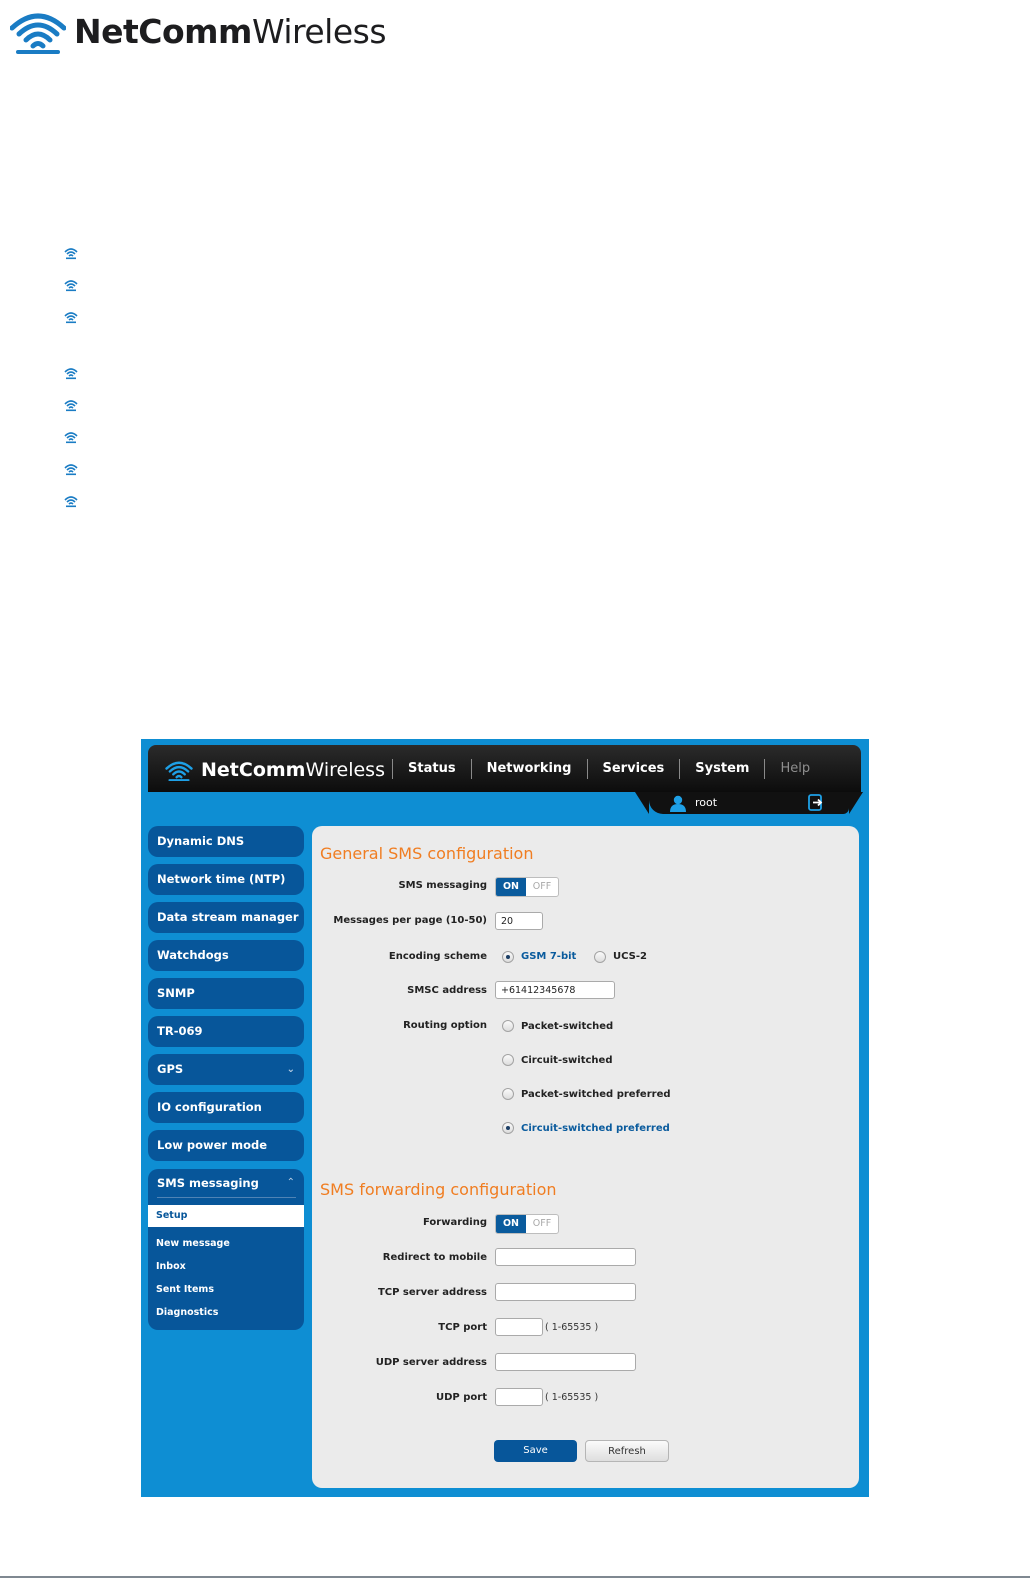 This screenshot has height=1587, width=1030. What do you see at coordinates (630, 956) in the screenshot?
I see `encoding-ucs2-label: UCS-2` at bounding box center [630, 956].